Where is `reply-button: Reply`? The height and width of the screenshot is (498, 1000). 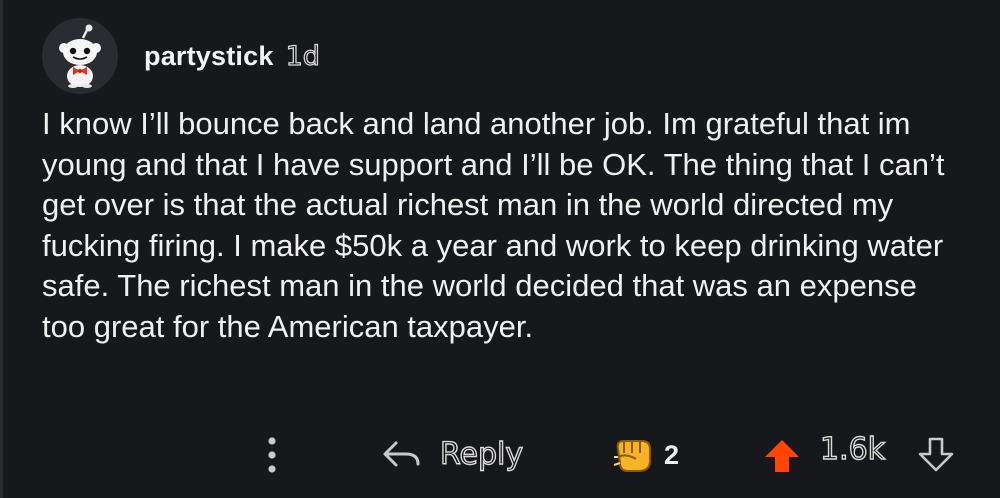
reply-button: Reply is located at coordinates (452, 454).